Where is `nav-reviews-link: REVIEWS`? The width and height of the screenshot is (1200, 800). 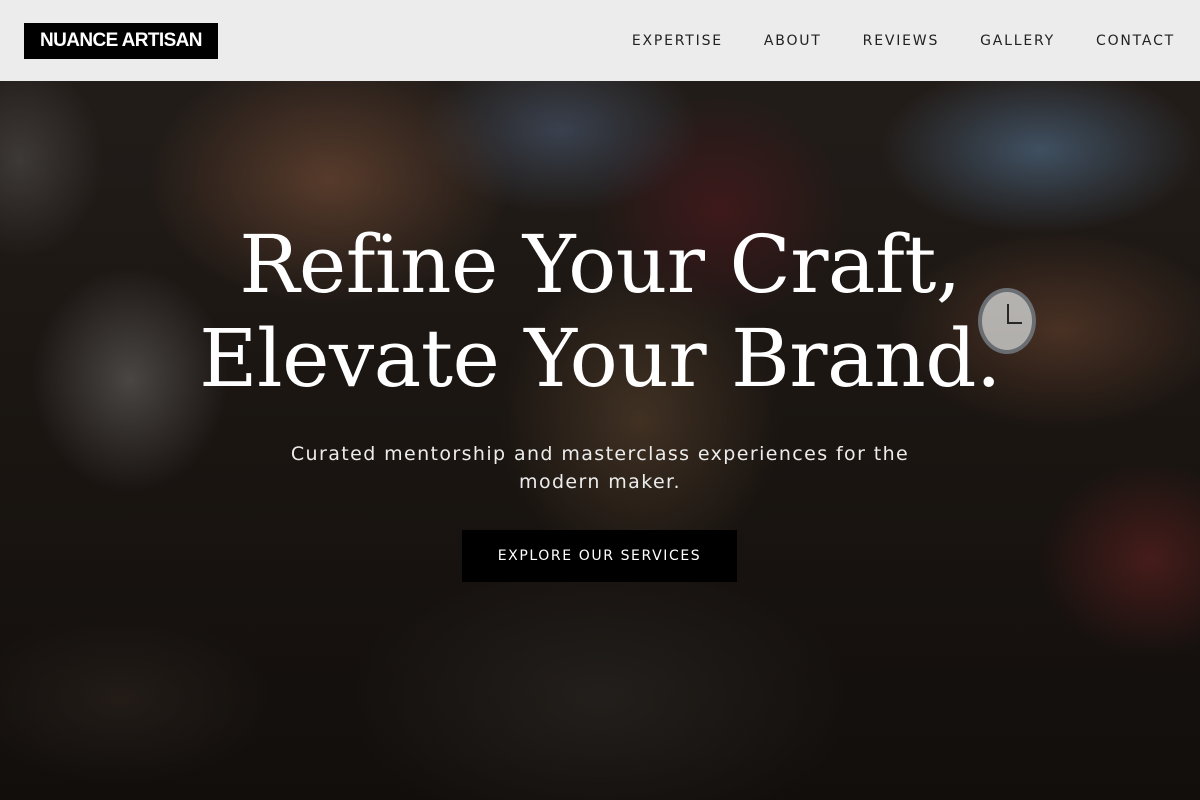 nav-reviews-link: REVIEWS is located at coordinates (901, 41).